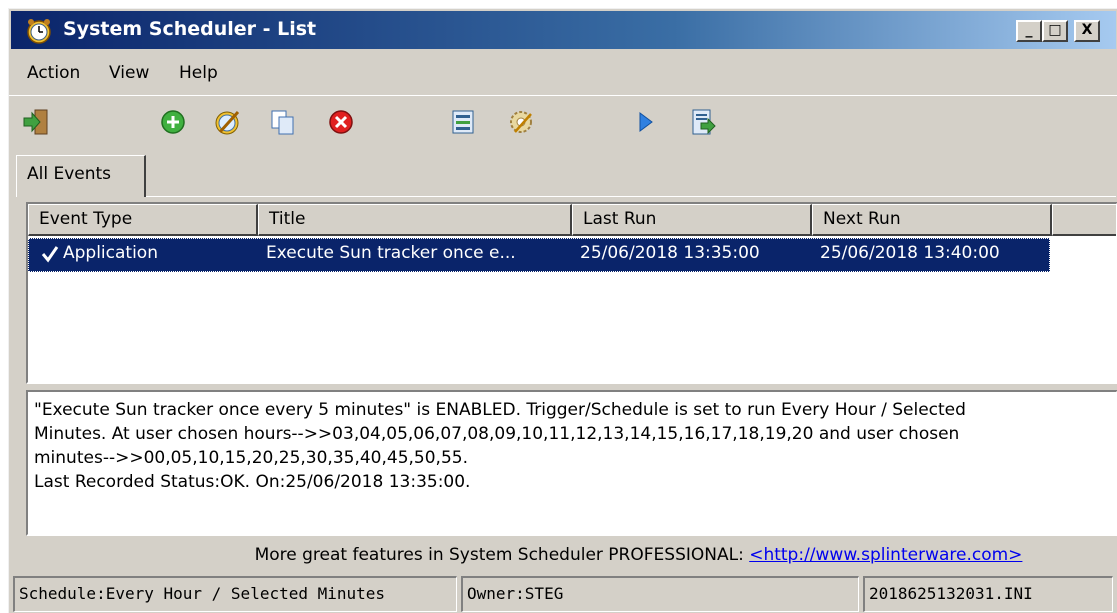 This screenshot has width=1117, height=613. I want to click on settings-icon, so click(521, 122).